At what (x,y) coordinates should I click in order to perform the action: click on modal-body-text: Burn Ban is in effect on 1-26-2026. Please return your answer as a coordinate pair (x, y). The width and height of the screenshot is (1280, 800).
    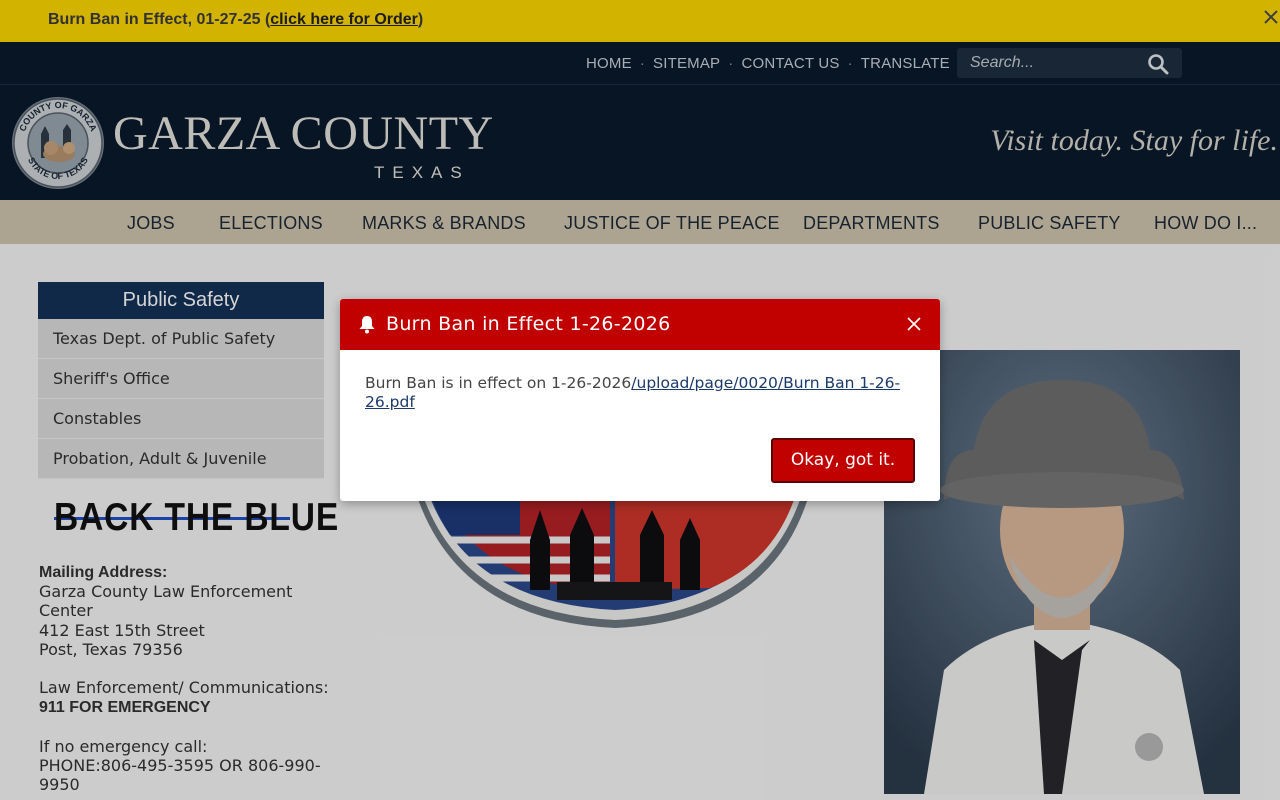
    Looking at the image, I should click on (498, 383).